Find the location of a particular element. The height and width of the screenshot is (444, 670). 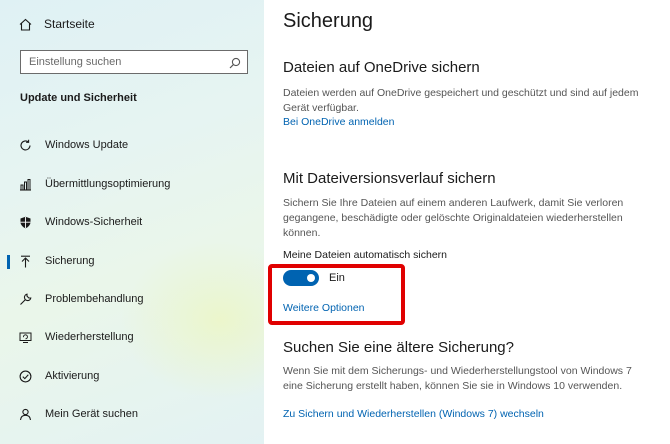

sidebar-item-label: Problembehandlung is located at coordinates (94, 299).